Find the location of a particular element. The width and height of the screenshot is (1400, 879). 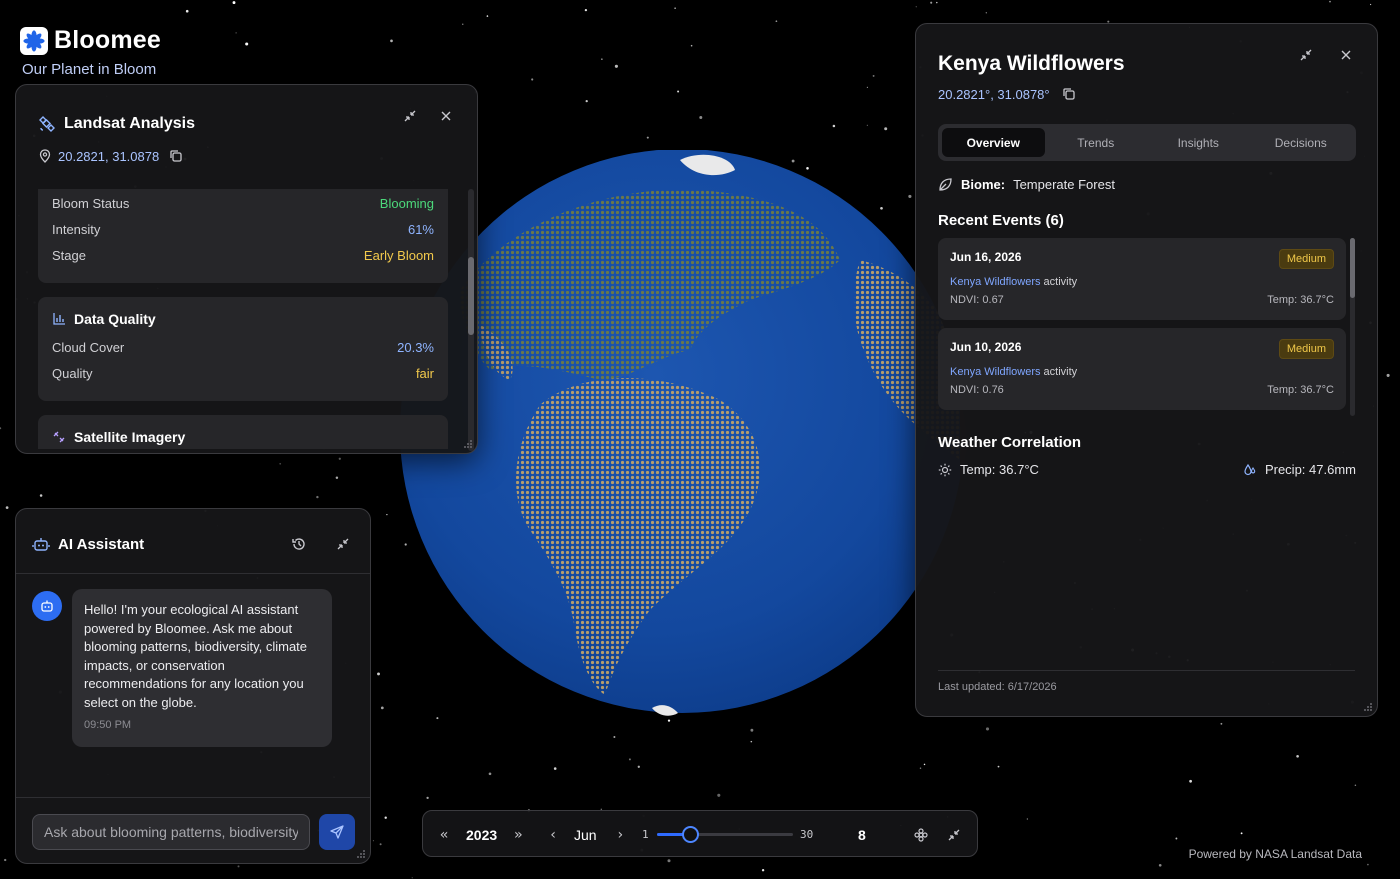

chat-input is located at coordinates (171, 832).